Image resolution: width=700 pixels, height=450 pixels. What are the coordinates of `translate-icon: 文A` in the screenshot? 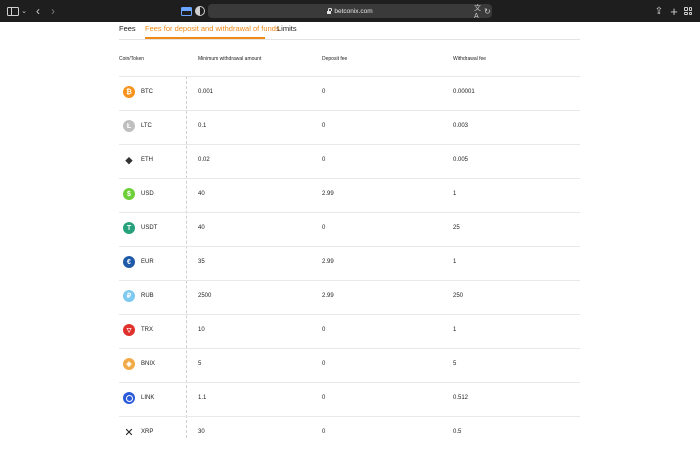 It's located at (479, 12).